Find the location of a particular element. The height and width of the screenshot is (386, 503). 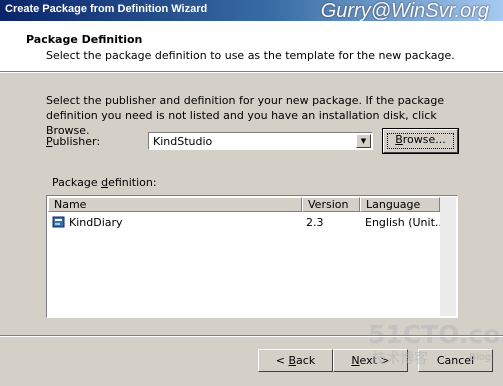

back-label: < Back is located at coordinates (295, 360).